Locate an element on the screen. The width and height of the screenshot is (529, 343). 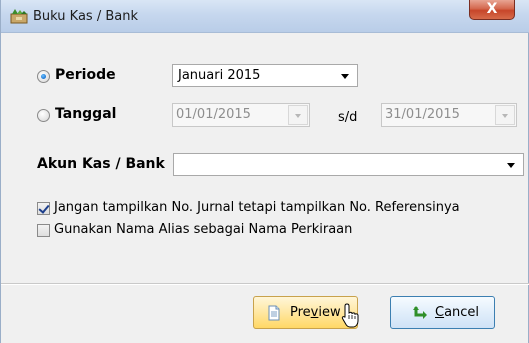
app-icon is located at coordinates (19, 16).